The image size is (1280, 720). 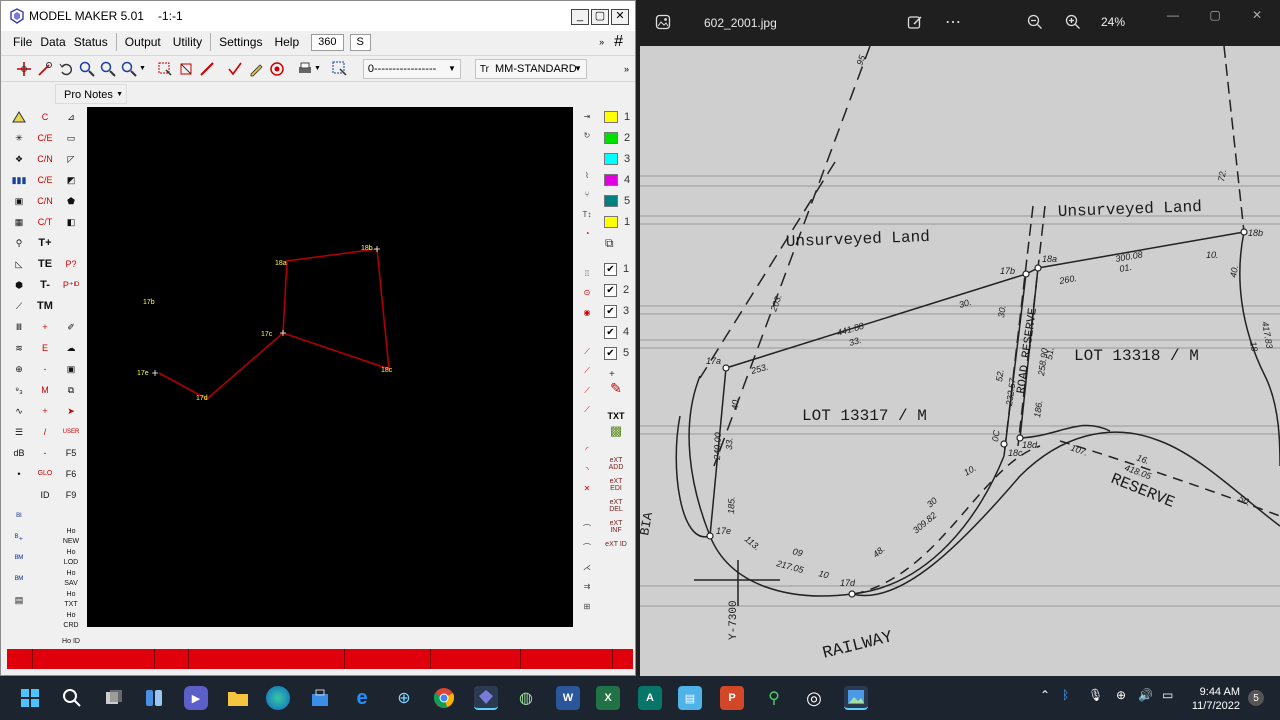 What do you see at coordinates (45, 201) in the screenshot?
I see `curve-n2-tool: C/N` at bounding box center [45, 201].